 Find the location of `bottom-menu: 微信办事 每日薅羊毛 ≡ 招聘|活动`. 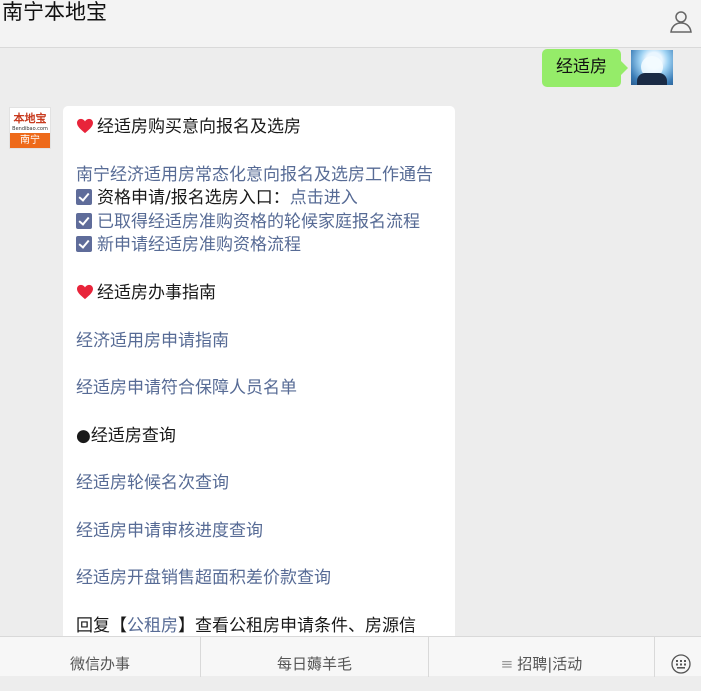

bottom-menu: 微信办事 每日薅羊毛 ≡ 招聘|活动 is located at coordinates (350, 656).